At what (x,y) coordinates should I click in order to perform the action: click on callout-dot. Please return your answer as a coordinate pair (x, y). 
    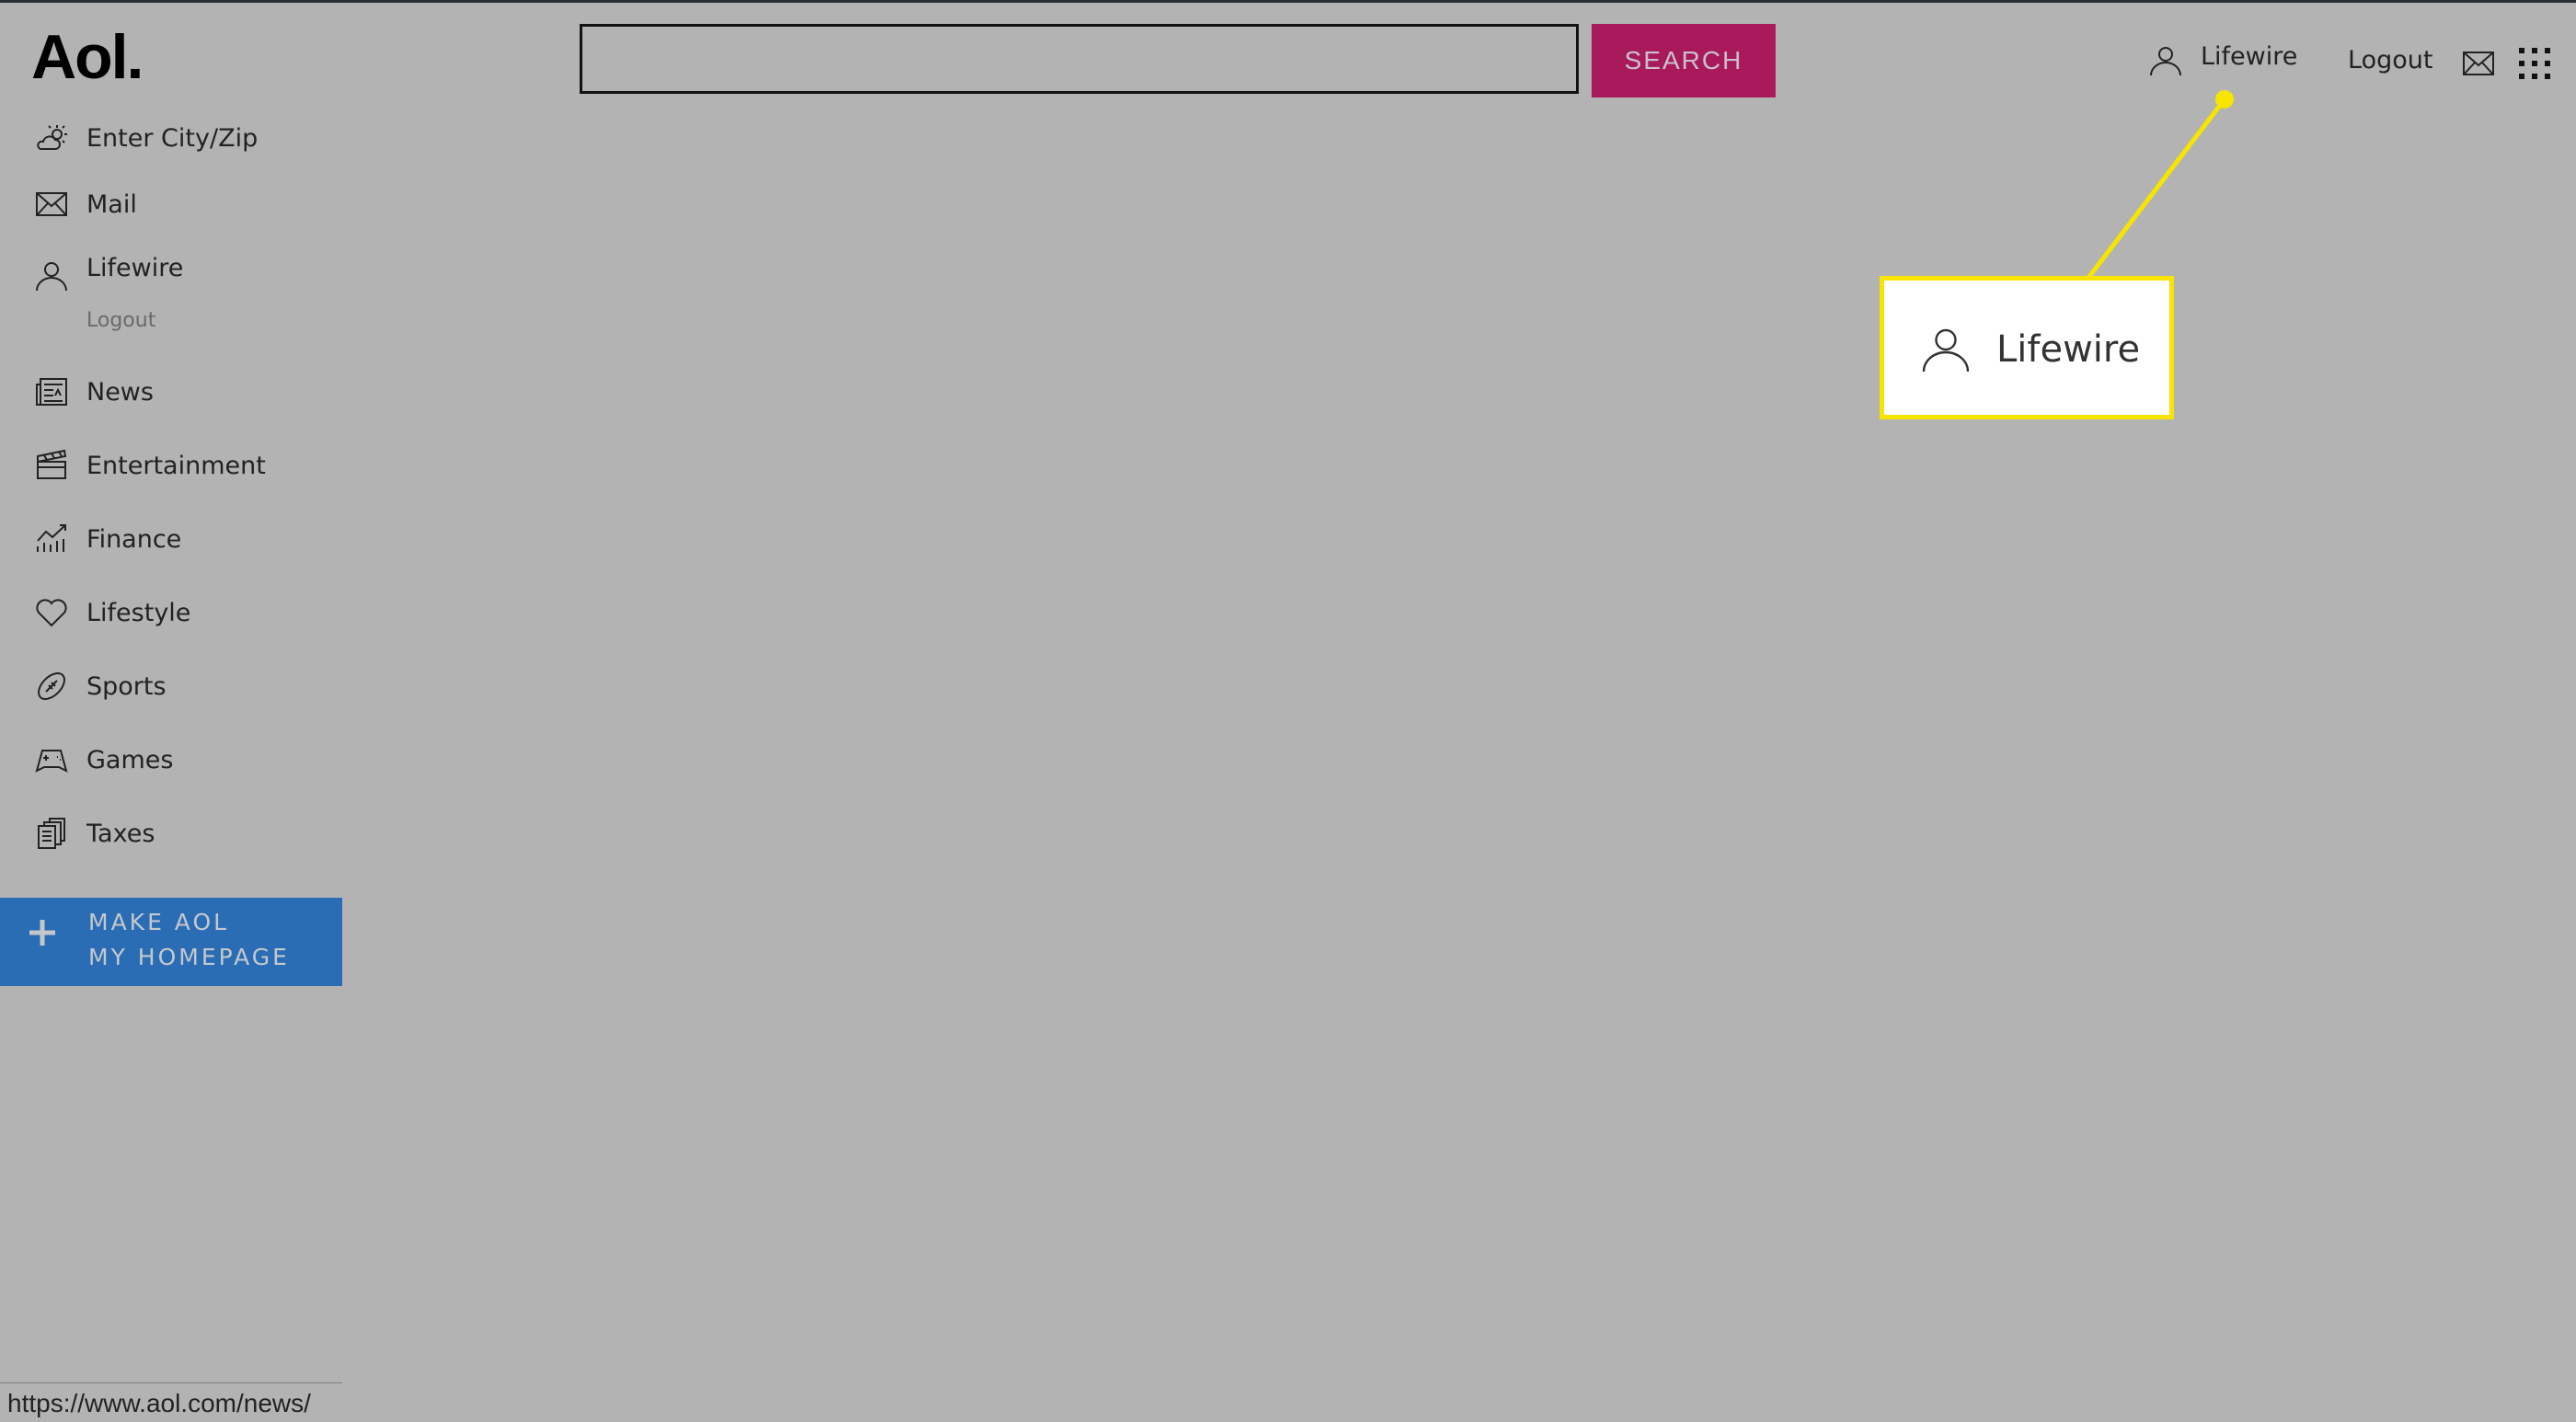
    Looking at the image, I should click on (2224, 99).